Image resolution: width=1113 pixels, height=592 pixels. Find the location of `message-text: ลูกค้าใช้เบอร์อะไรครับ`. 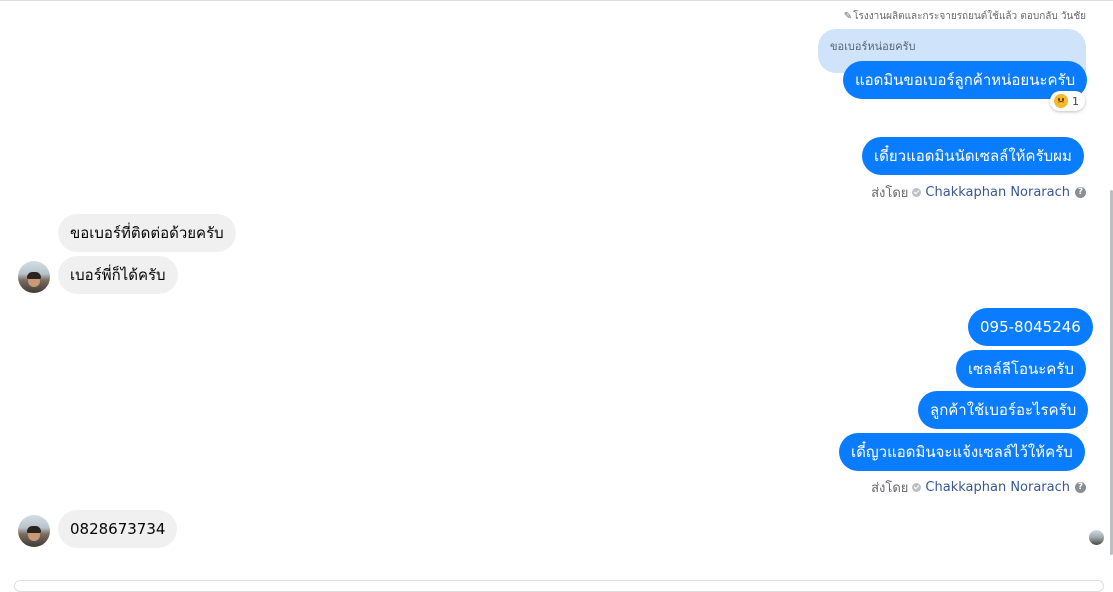

message-text: ลูกค้าใช้เบอร์อะไรครับ is located at coordinates (1003, 410).